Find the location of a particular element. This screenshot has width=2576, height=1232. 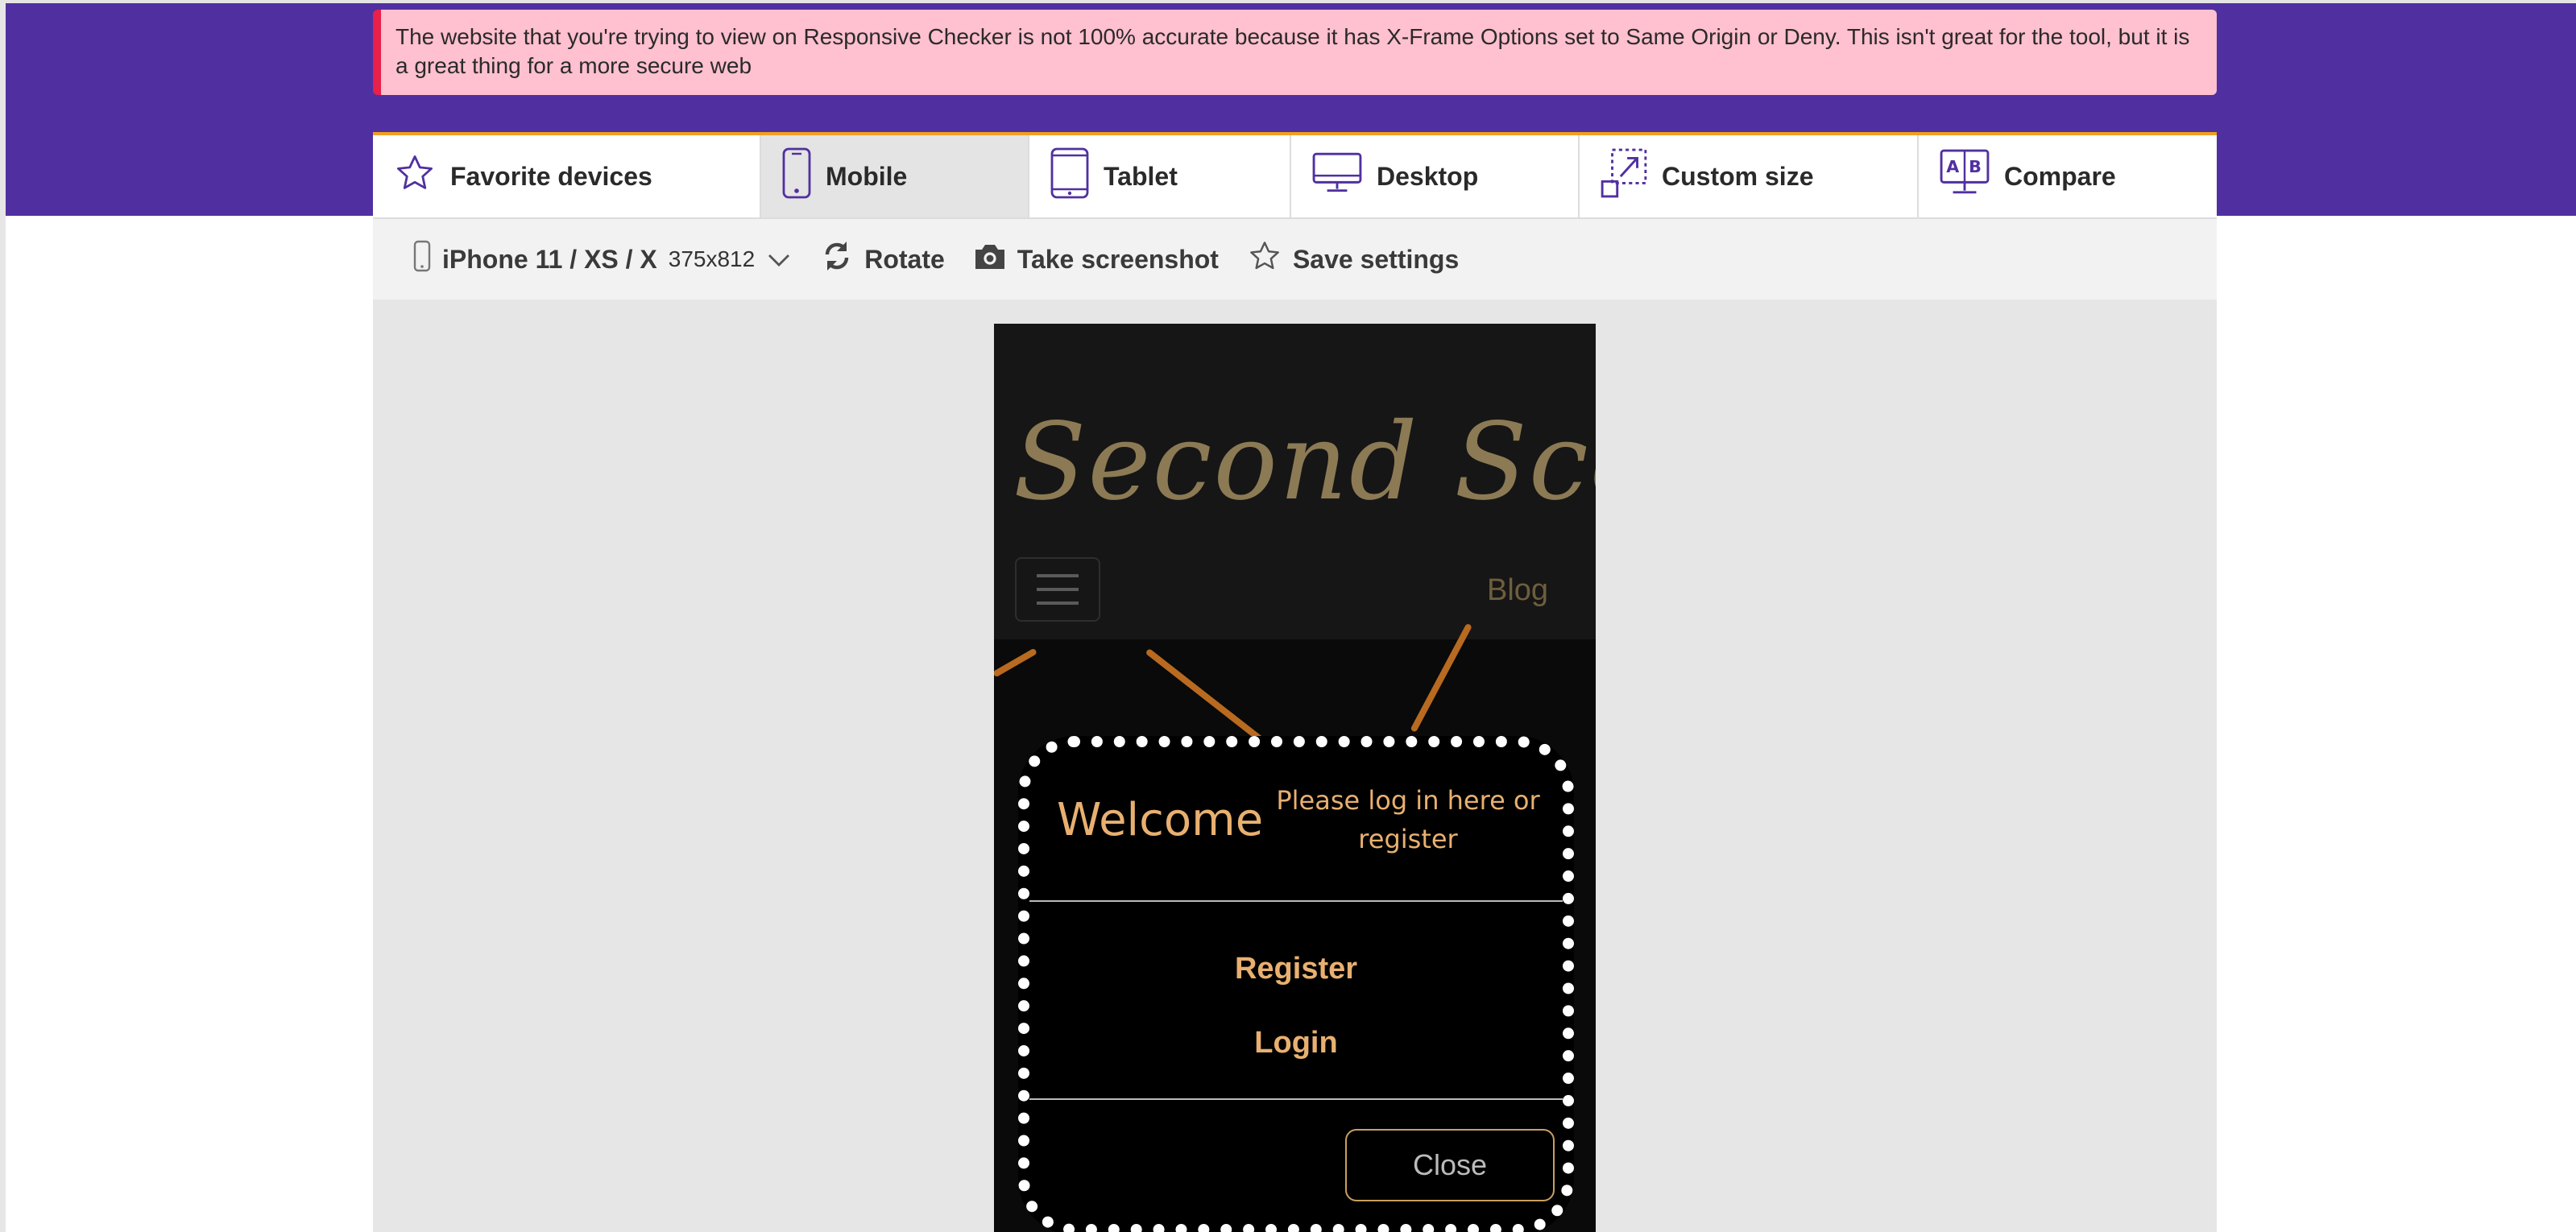

svg-text: B is located at coordinates (1975, 166).